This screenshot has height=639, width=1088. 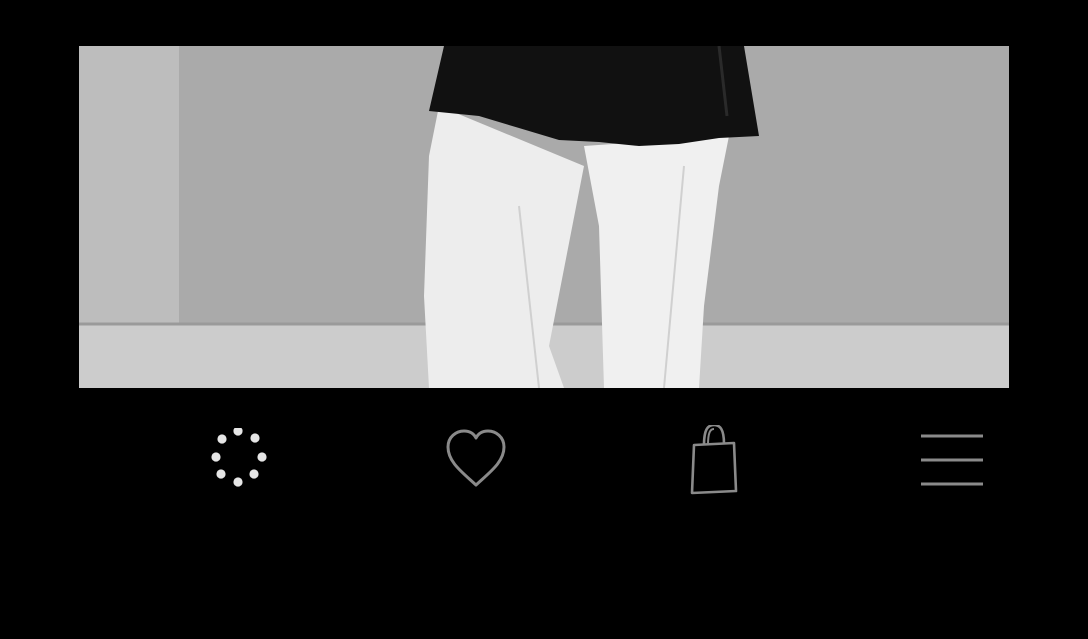 I want to click on nav-menu-button, so click(x=952, y=460).